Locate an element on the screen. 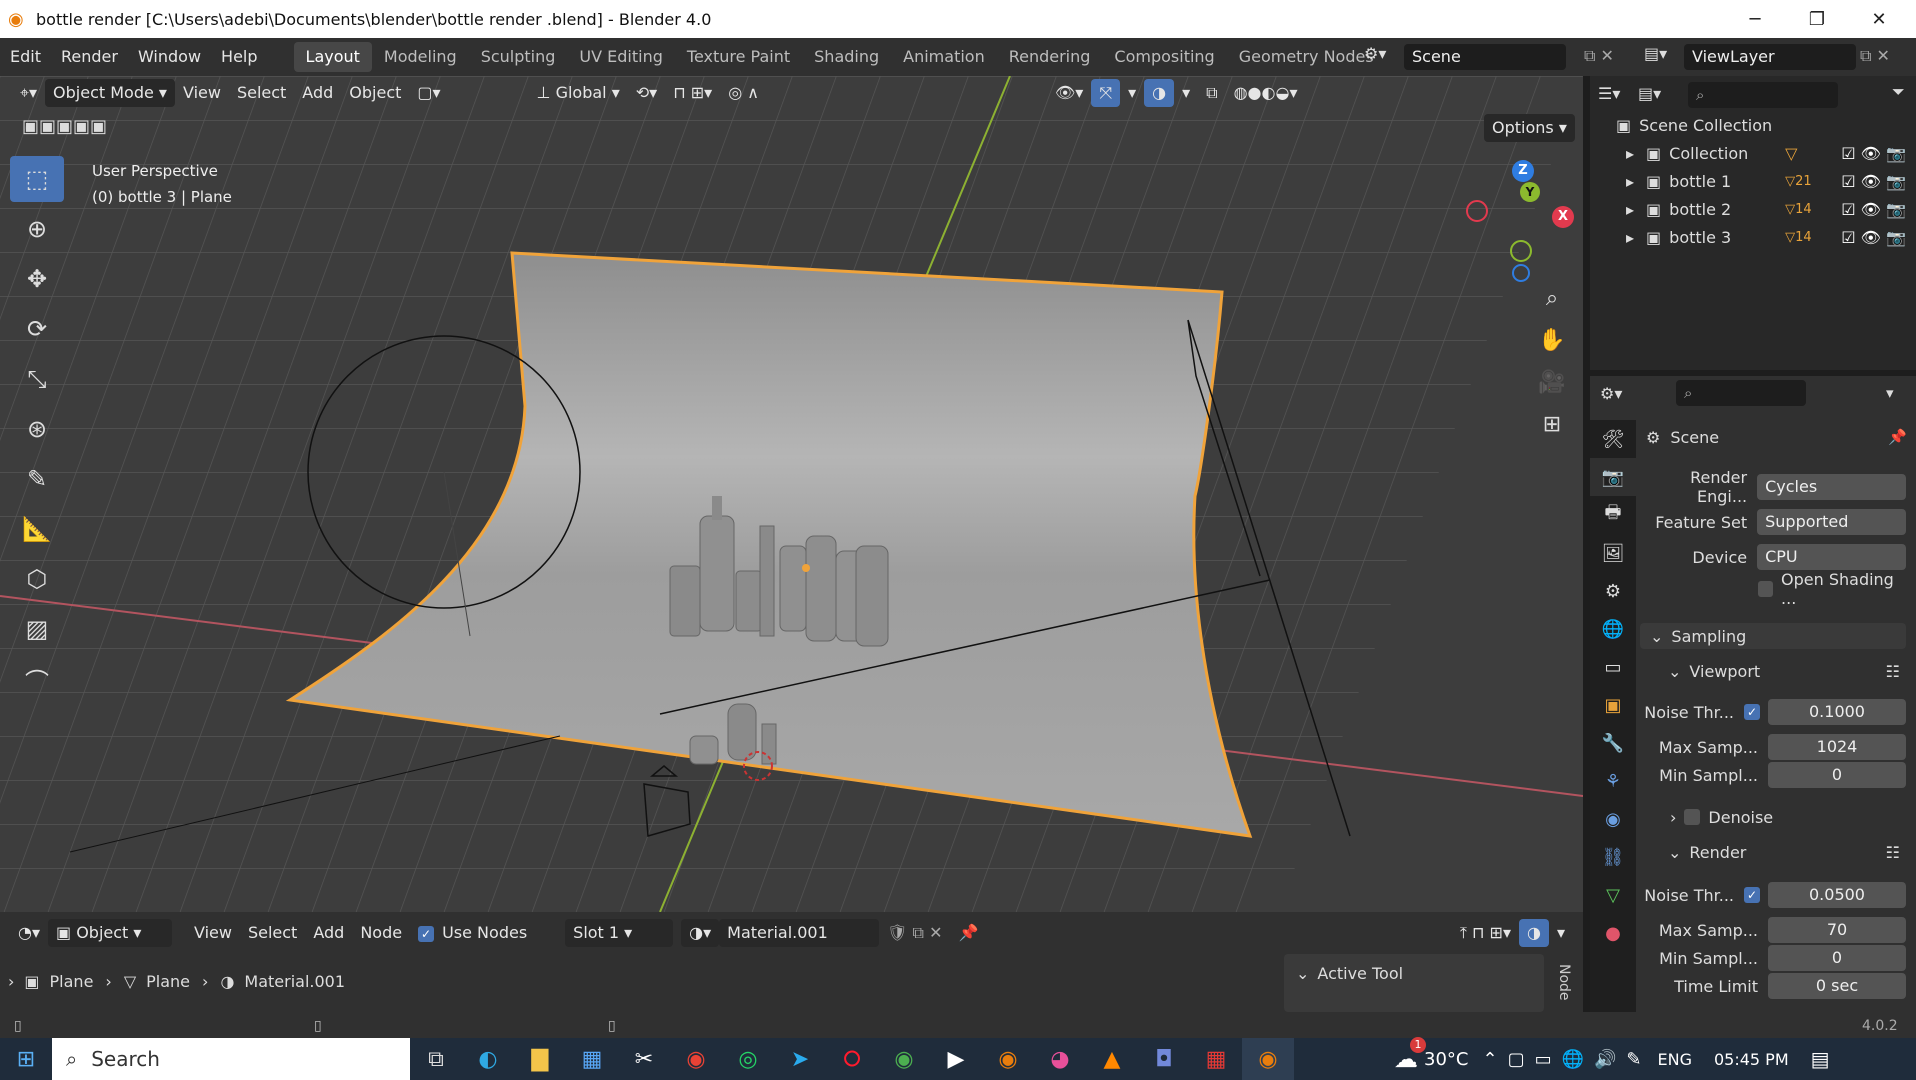  filter-funnel-icon: ▽ is located at coordinates (1791, 153).